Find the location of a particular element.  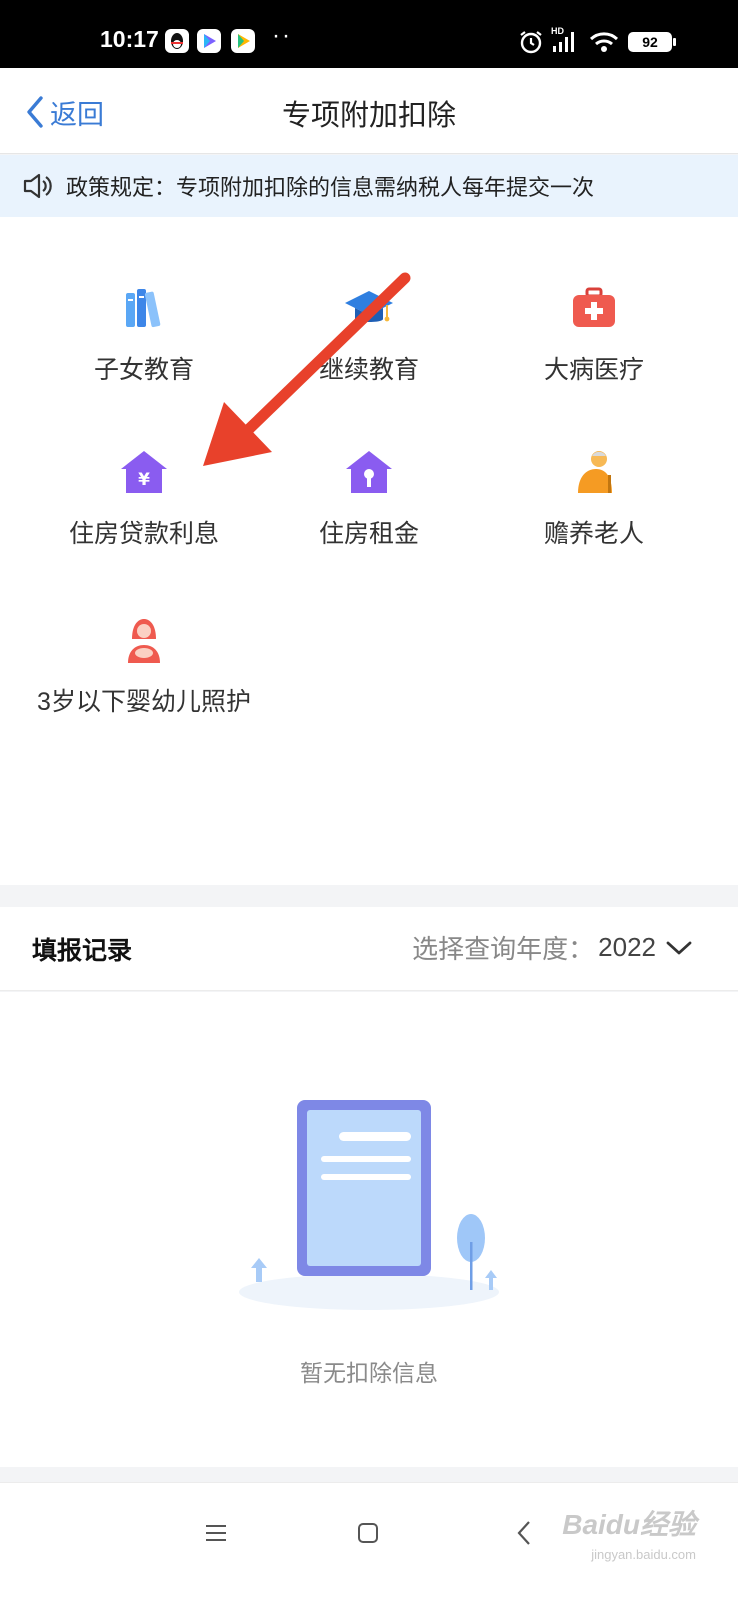

system-back-button is located at coordinates (524, 1533).